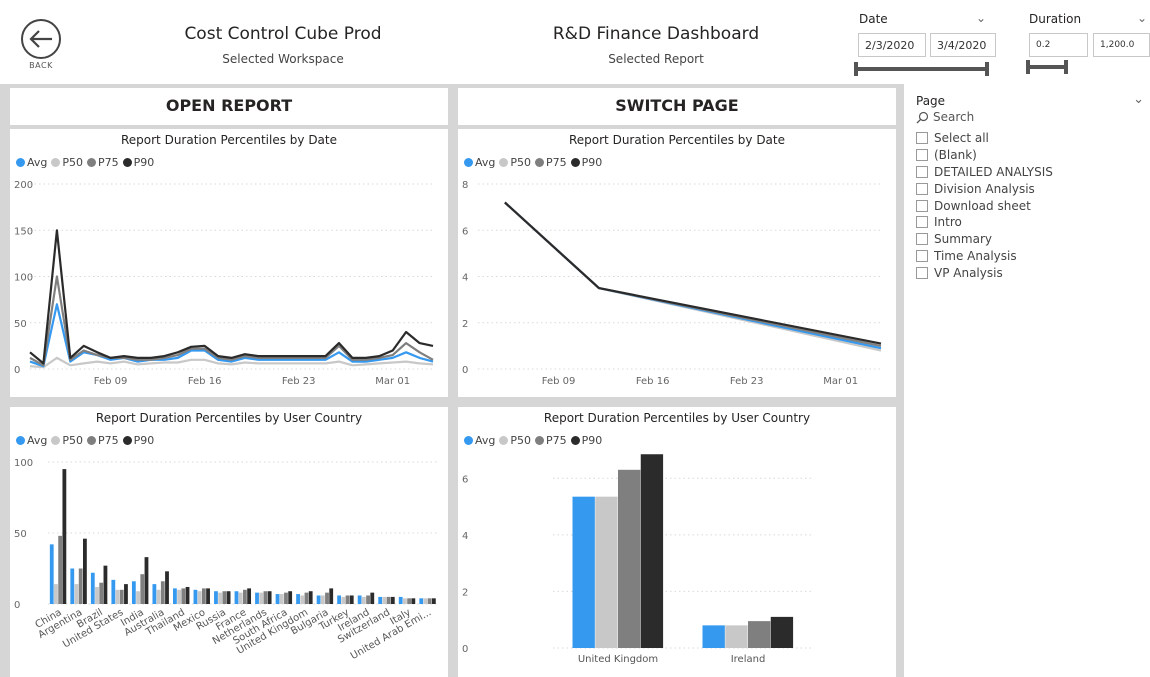  What do you see at coordinates (1121, 45) in the screenshot?
I see `duration-max-input: 1,200.0` at bounding box center [1121, 45].